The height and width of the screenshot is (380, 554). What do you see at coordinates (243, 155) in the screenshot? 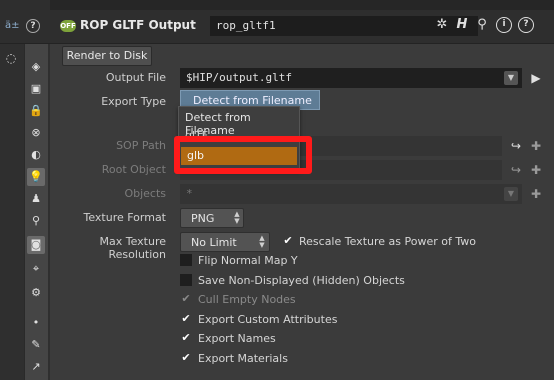
I see `highlight-annotation-box` at bounding box center [243, 155].